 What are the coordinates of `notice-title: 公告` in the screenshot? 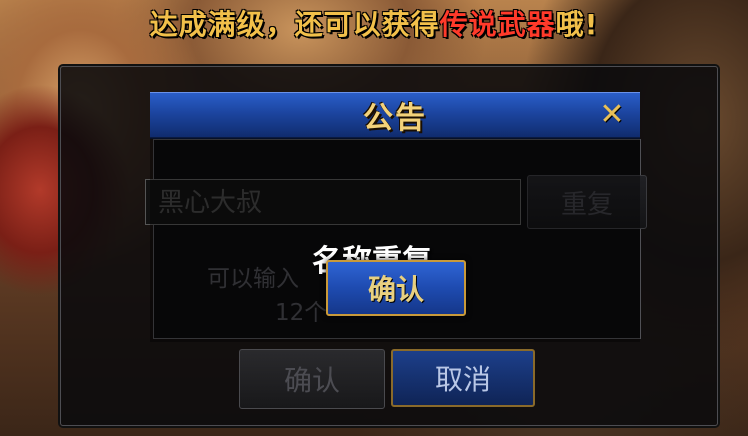 It's located at (395, 118).